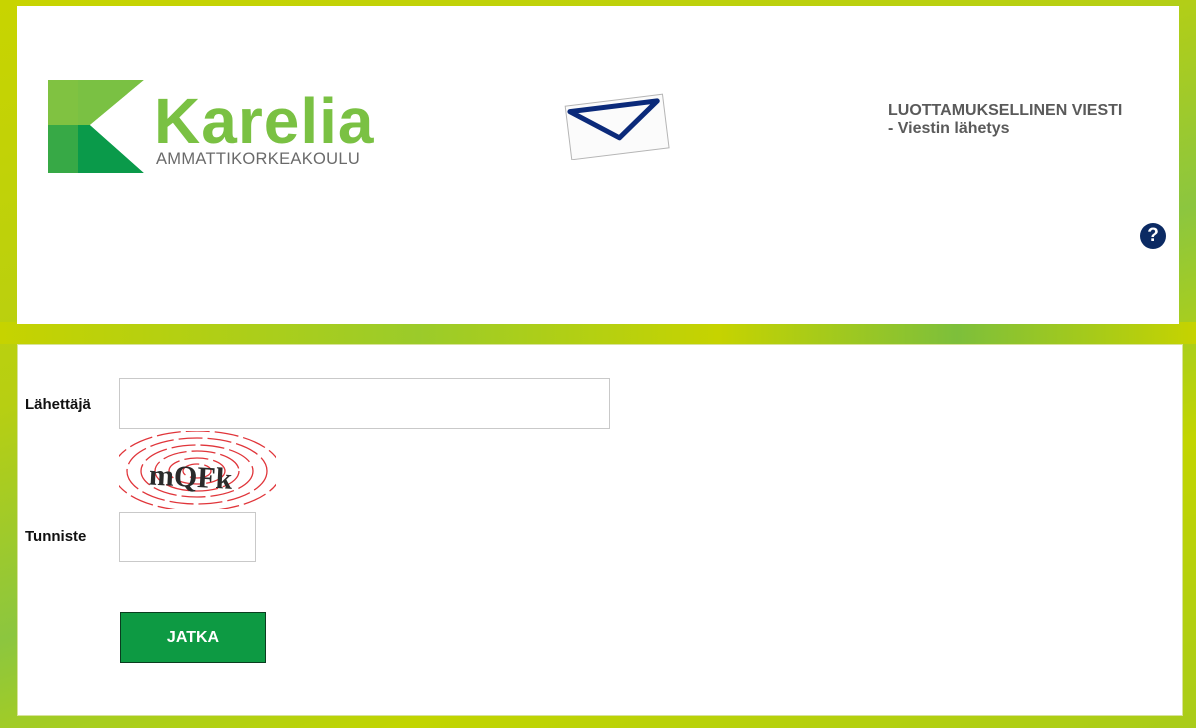  I want to click on page-title-line1: LUOTTAMUKSELLINEN VIESTI, so click(1005, 110).